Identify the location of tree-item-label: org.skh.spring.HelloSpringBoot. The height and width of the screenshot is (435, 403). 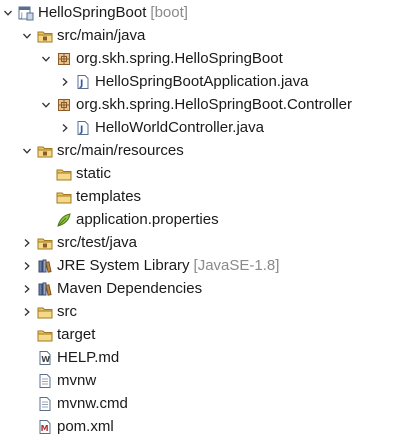
(179, 58).